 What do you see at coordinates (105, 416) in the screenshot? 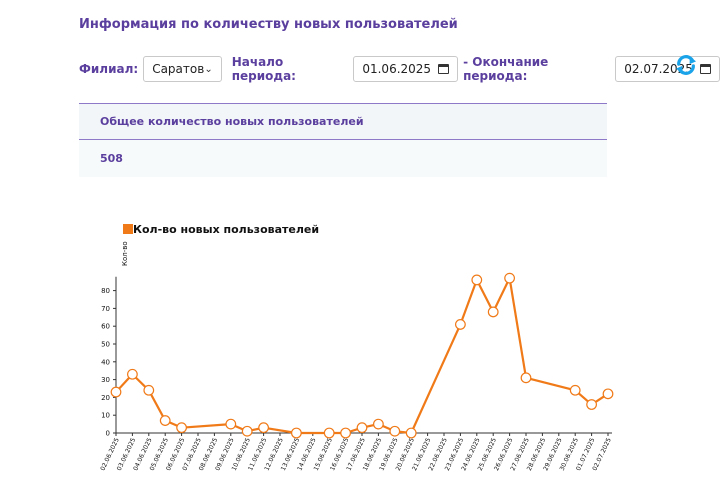
I see `y-tick-label: 10` at bounding box center [105, 416].